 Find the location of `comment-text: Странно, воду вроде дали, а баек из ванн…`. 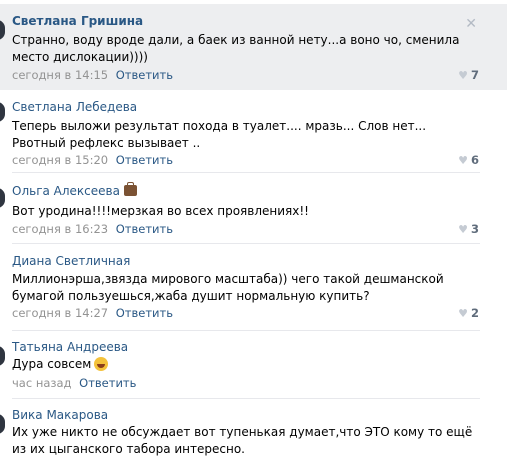

comment-text: Странно, воду вроде дали, а баек из ванн… is located at coordinates (236, 48).